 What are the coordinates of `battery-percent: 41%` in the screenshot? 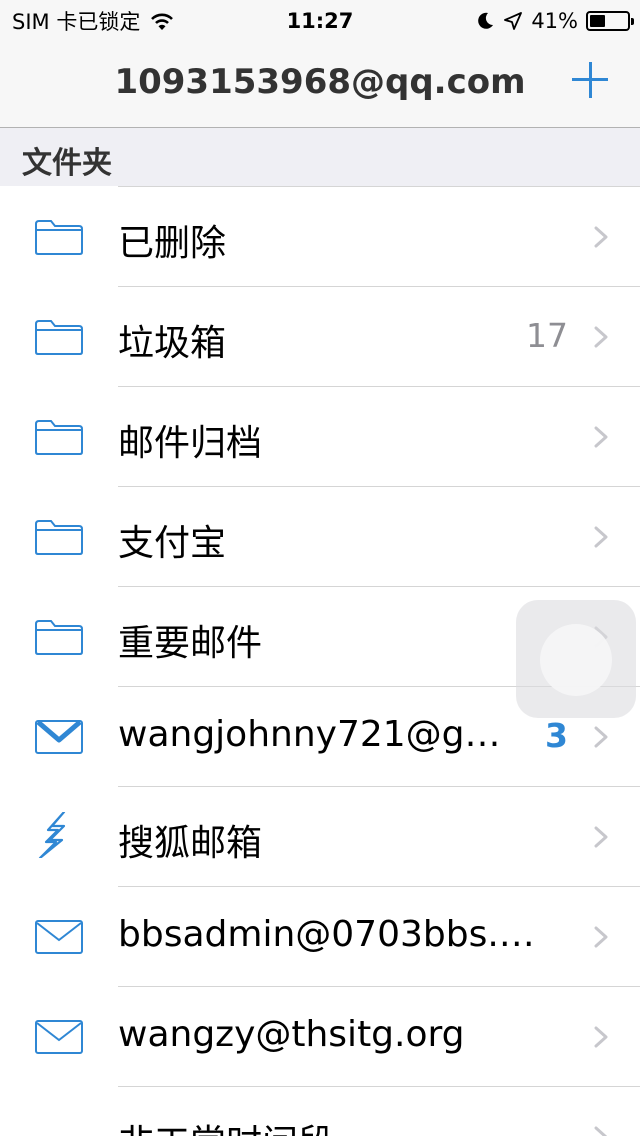 It's located at (554, 21).